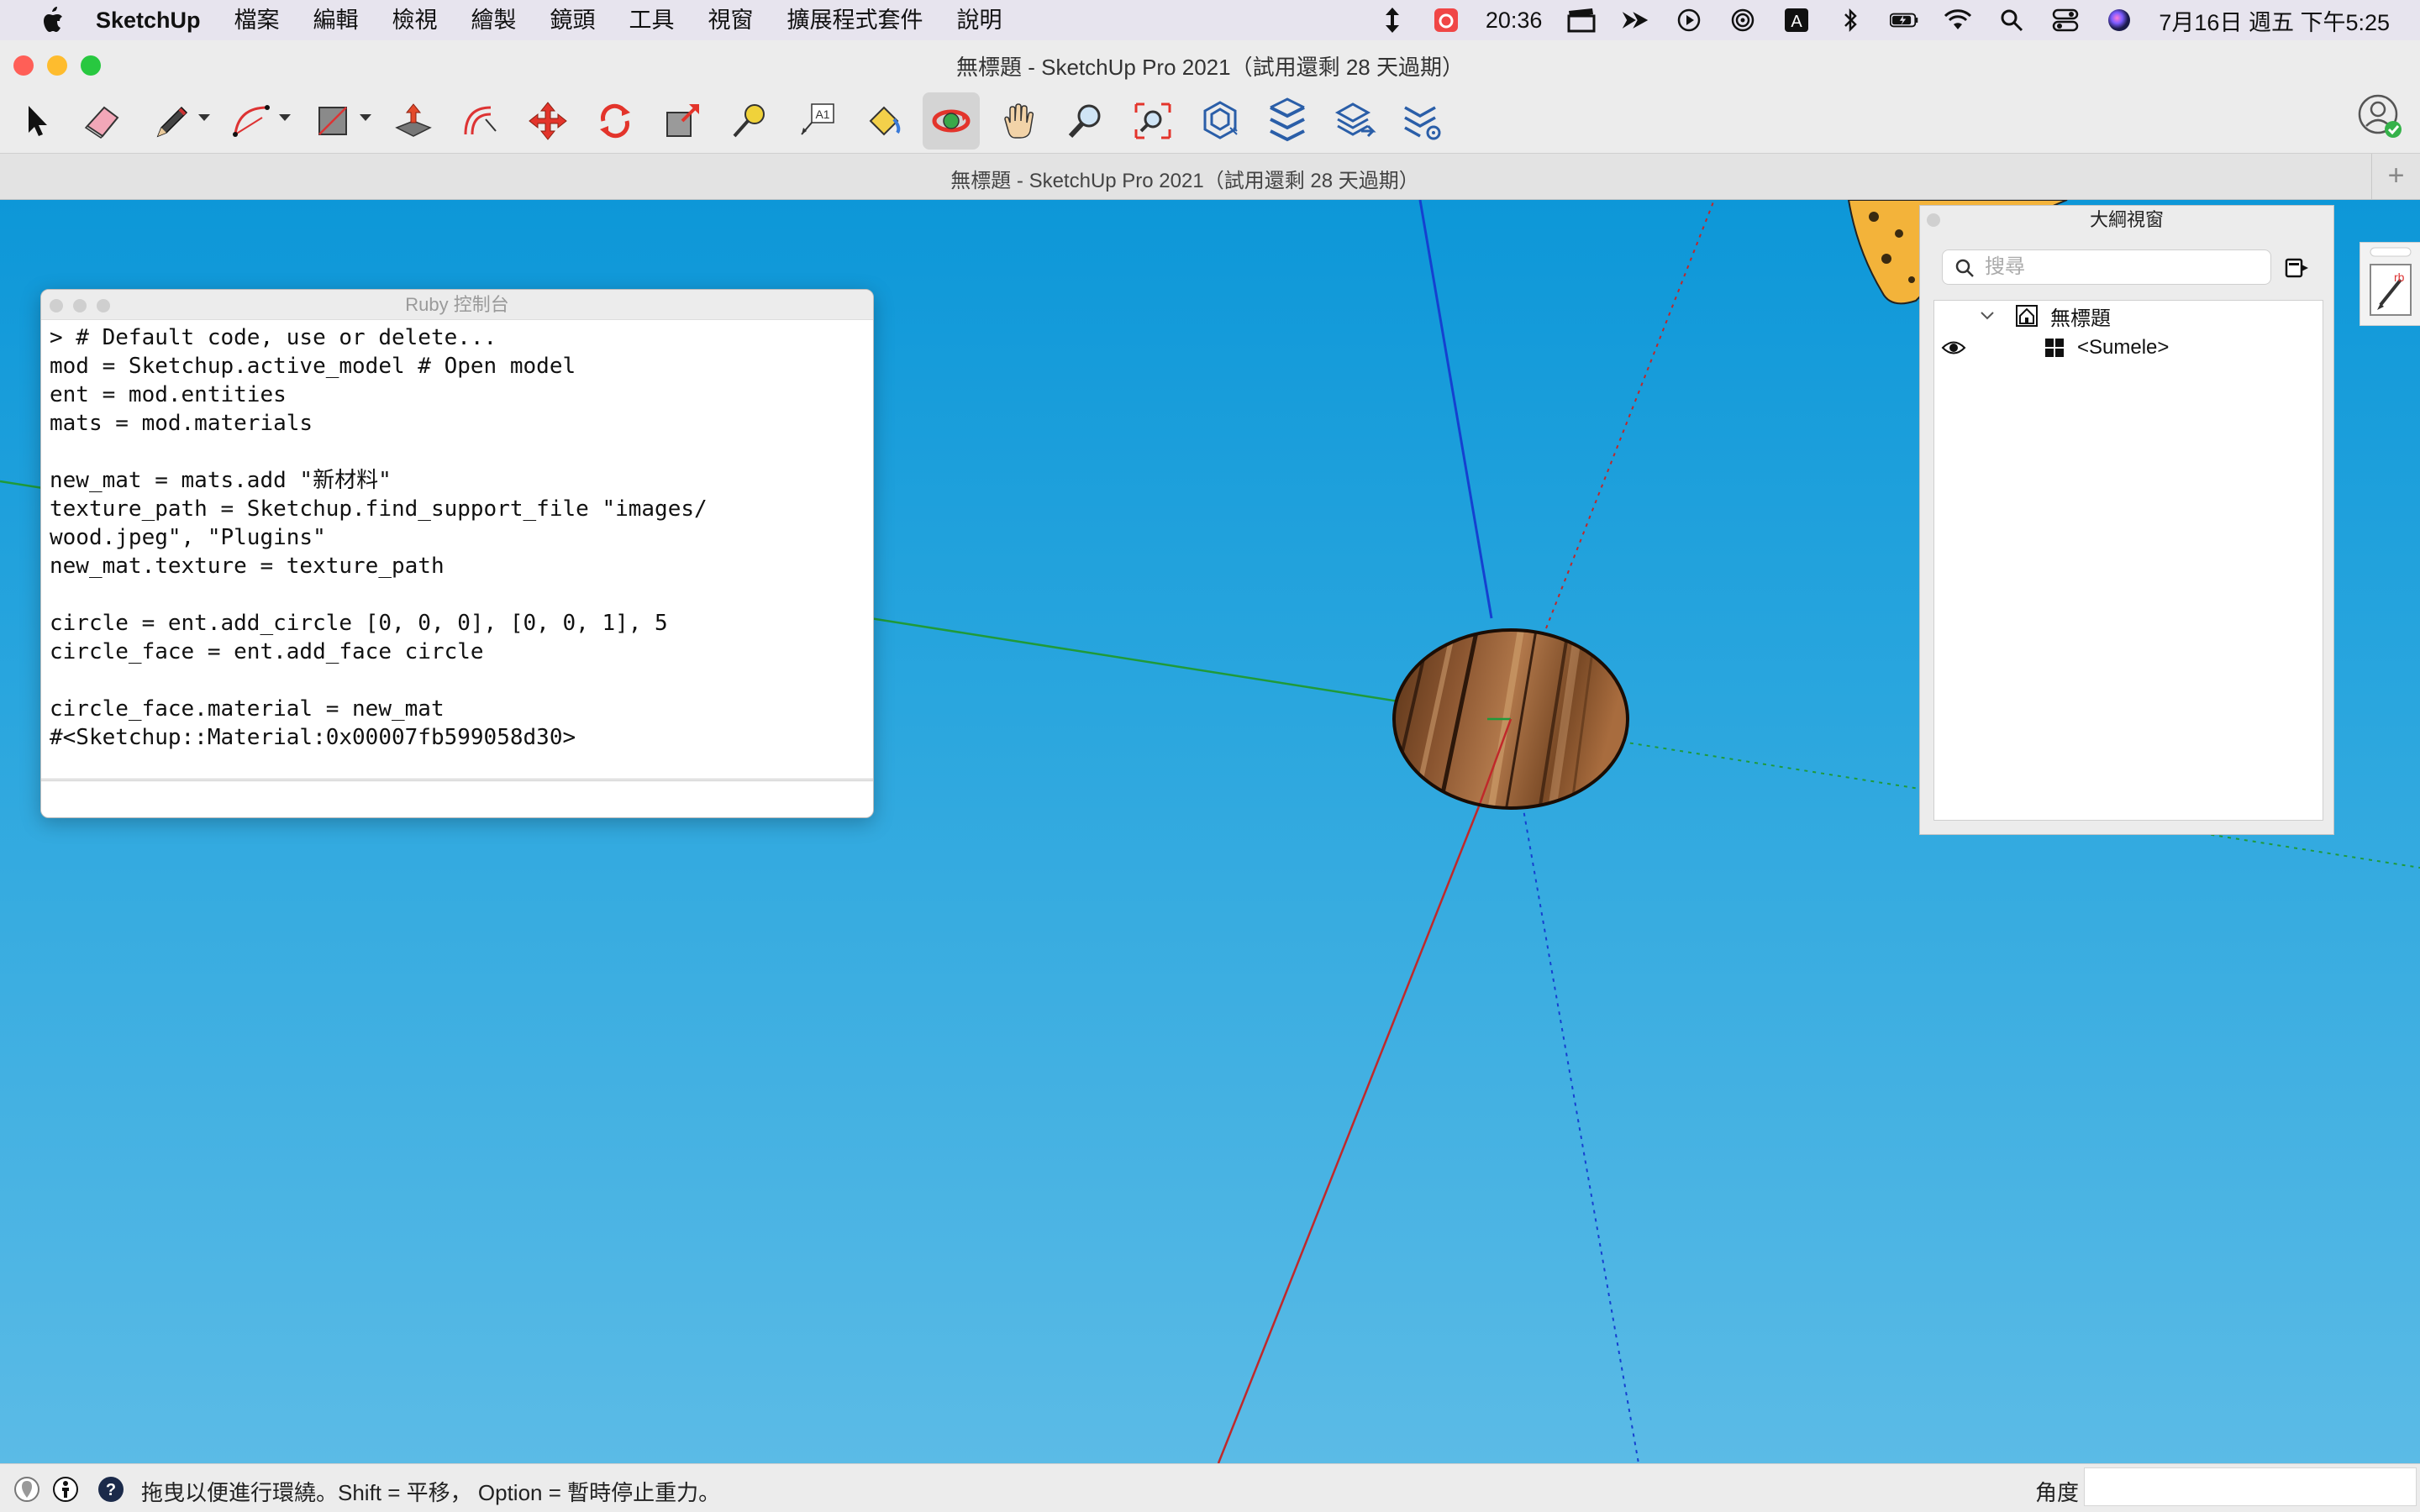  I want to click on magnifier-icon, so click(1084, 121).